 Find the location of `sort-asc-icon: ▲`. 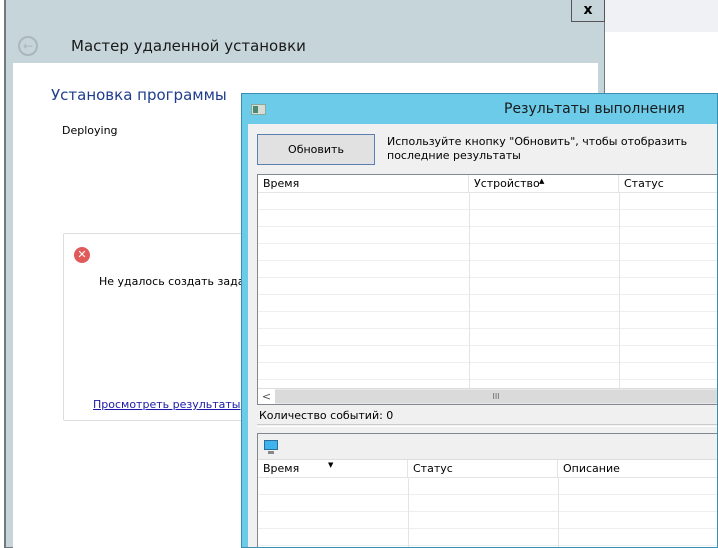

sort-asc-icon: ▲ is located at coordinates (542, 181).